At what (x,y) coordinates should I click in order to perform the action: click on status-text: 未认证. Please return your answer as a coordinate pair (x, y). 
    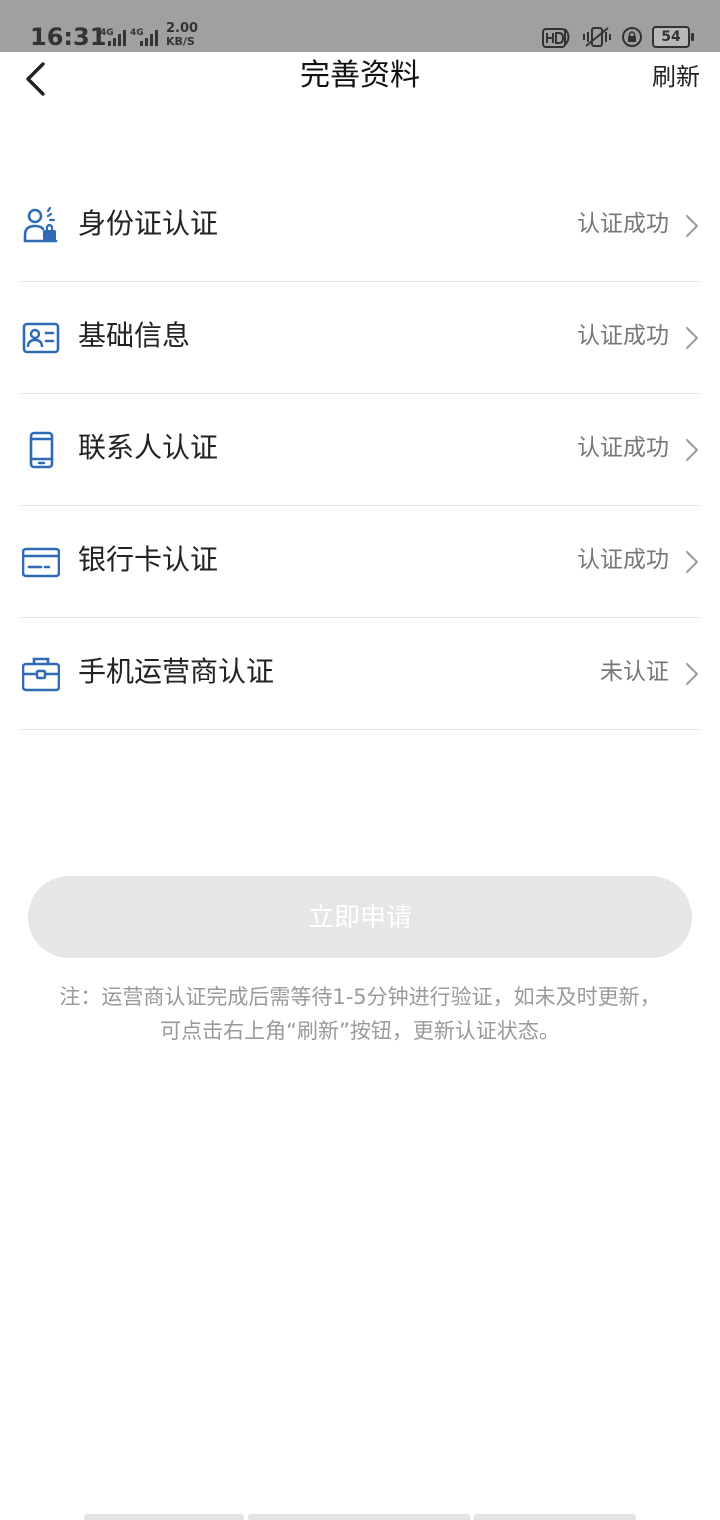
    Looking at the image, I should click on (634, 672).